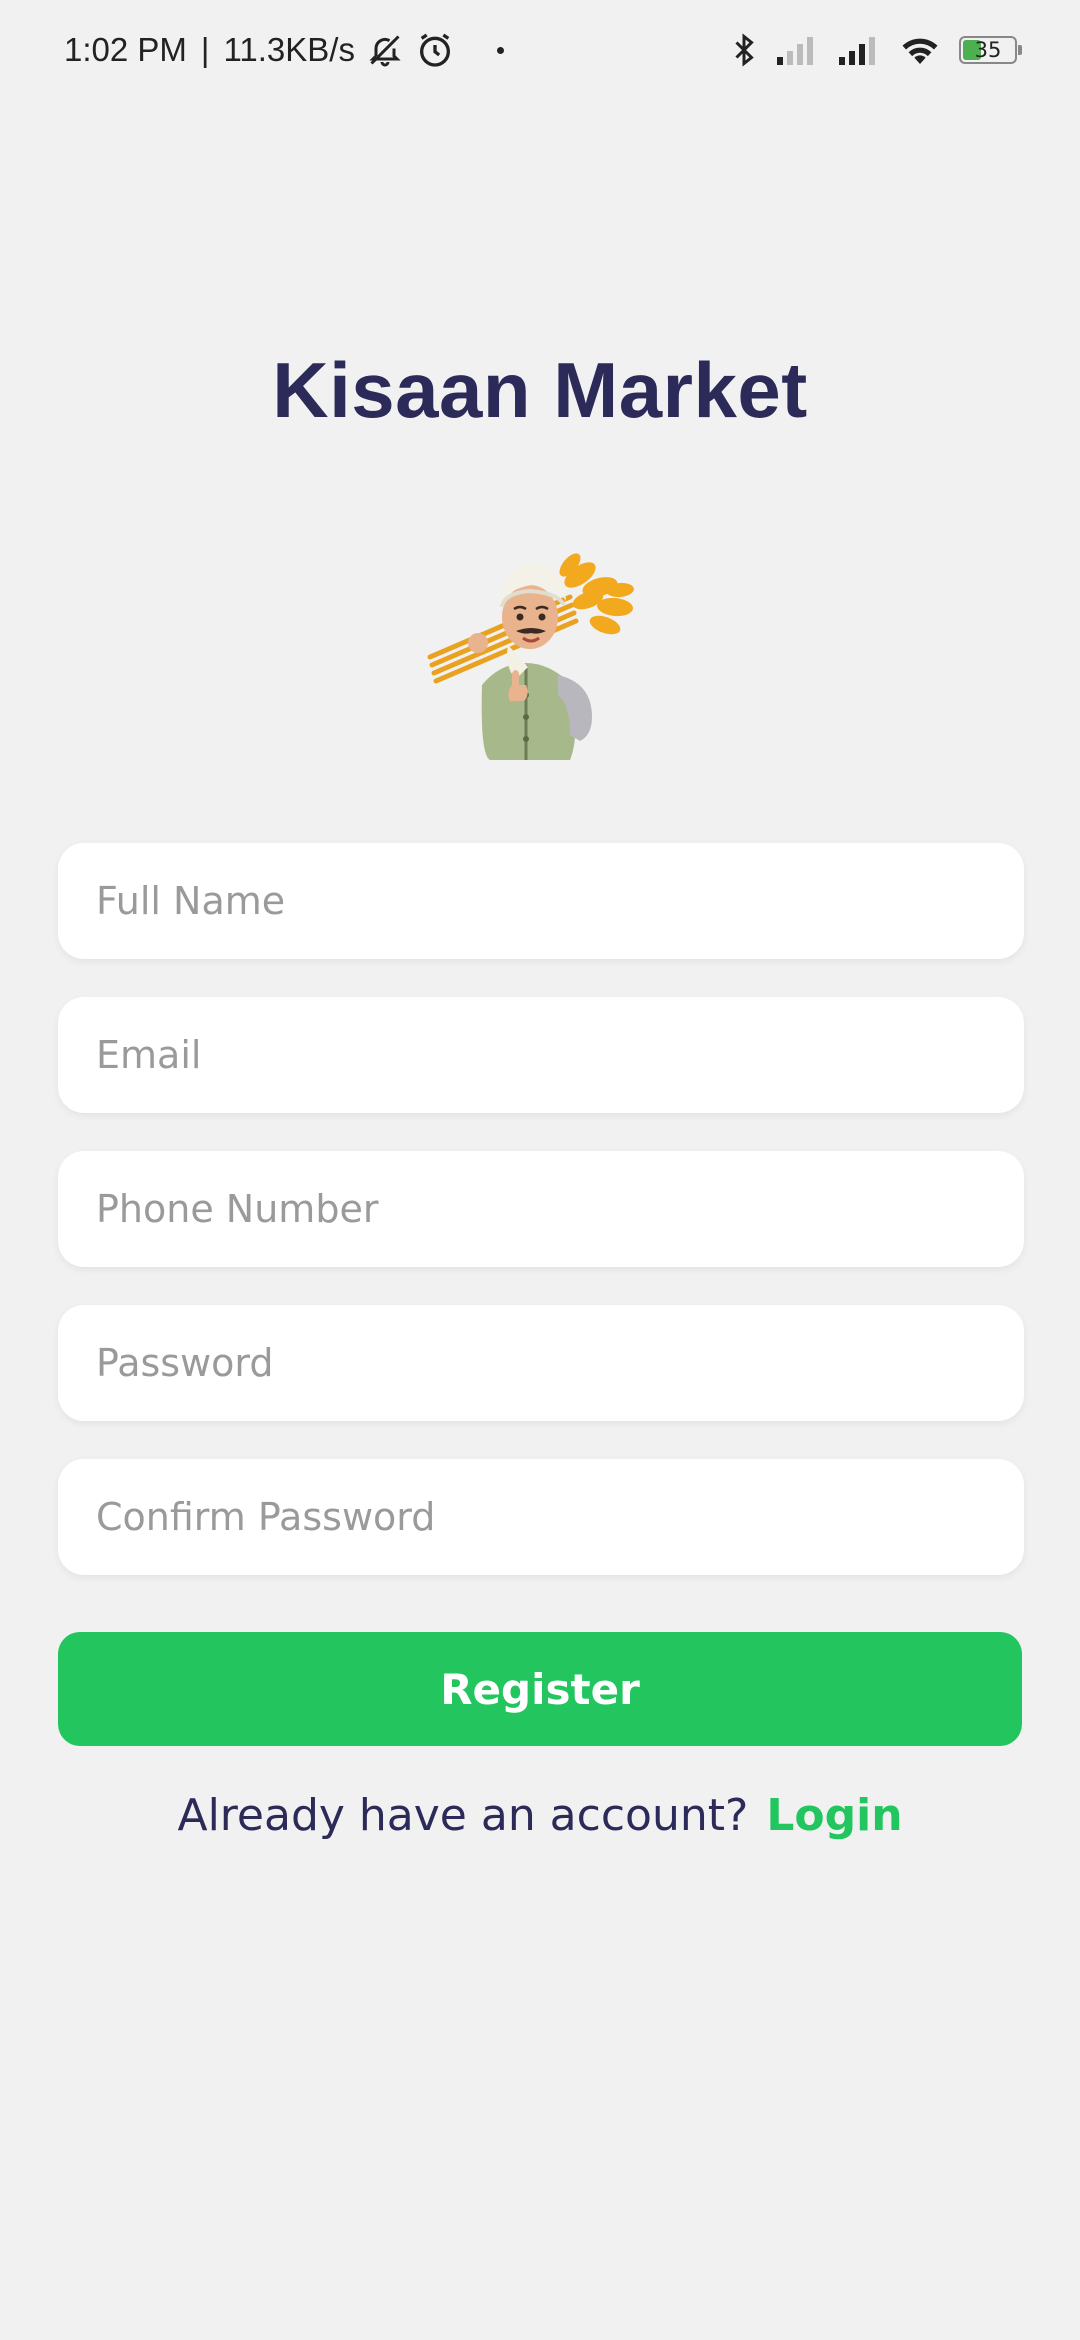 This screenshot has height=2340, width=1080. I want to click on email-field-container, so click(541, 1055).